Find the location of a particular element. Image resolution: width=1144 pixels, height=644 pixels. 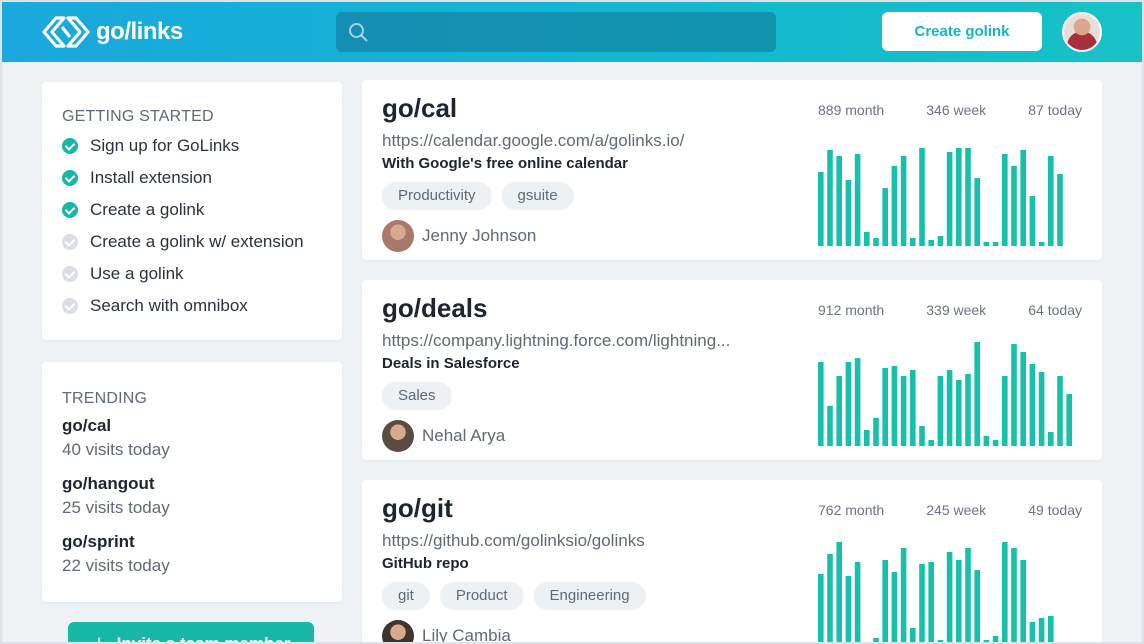

trending-visit-count: 40 visits today is located at coordinates (116, 449).